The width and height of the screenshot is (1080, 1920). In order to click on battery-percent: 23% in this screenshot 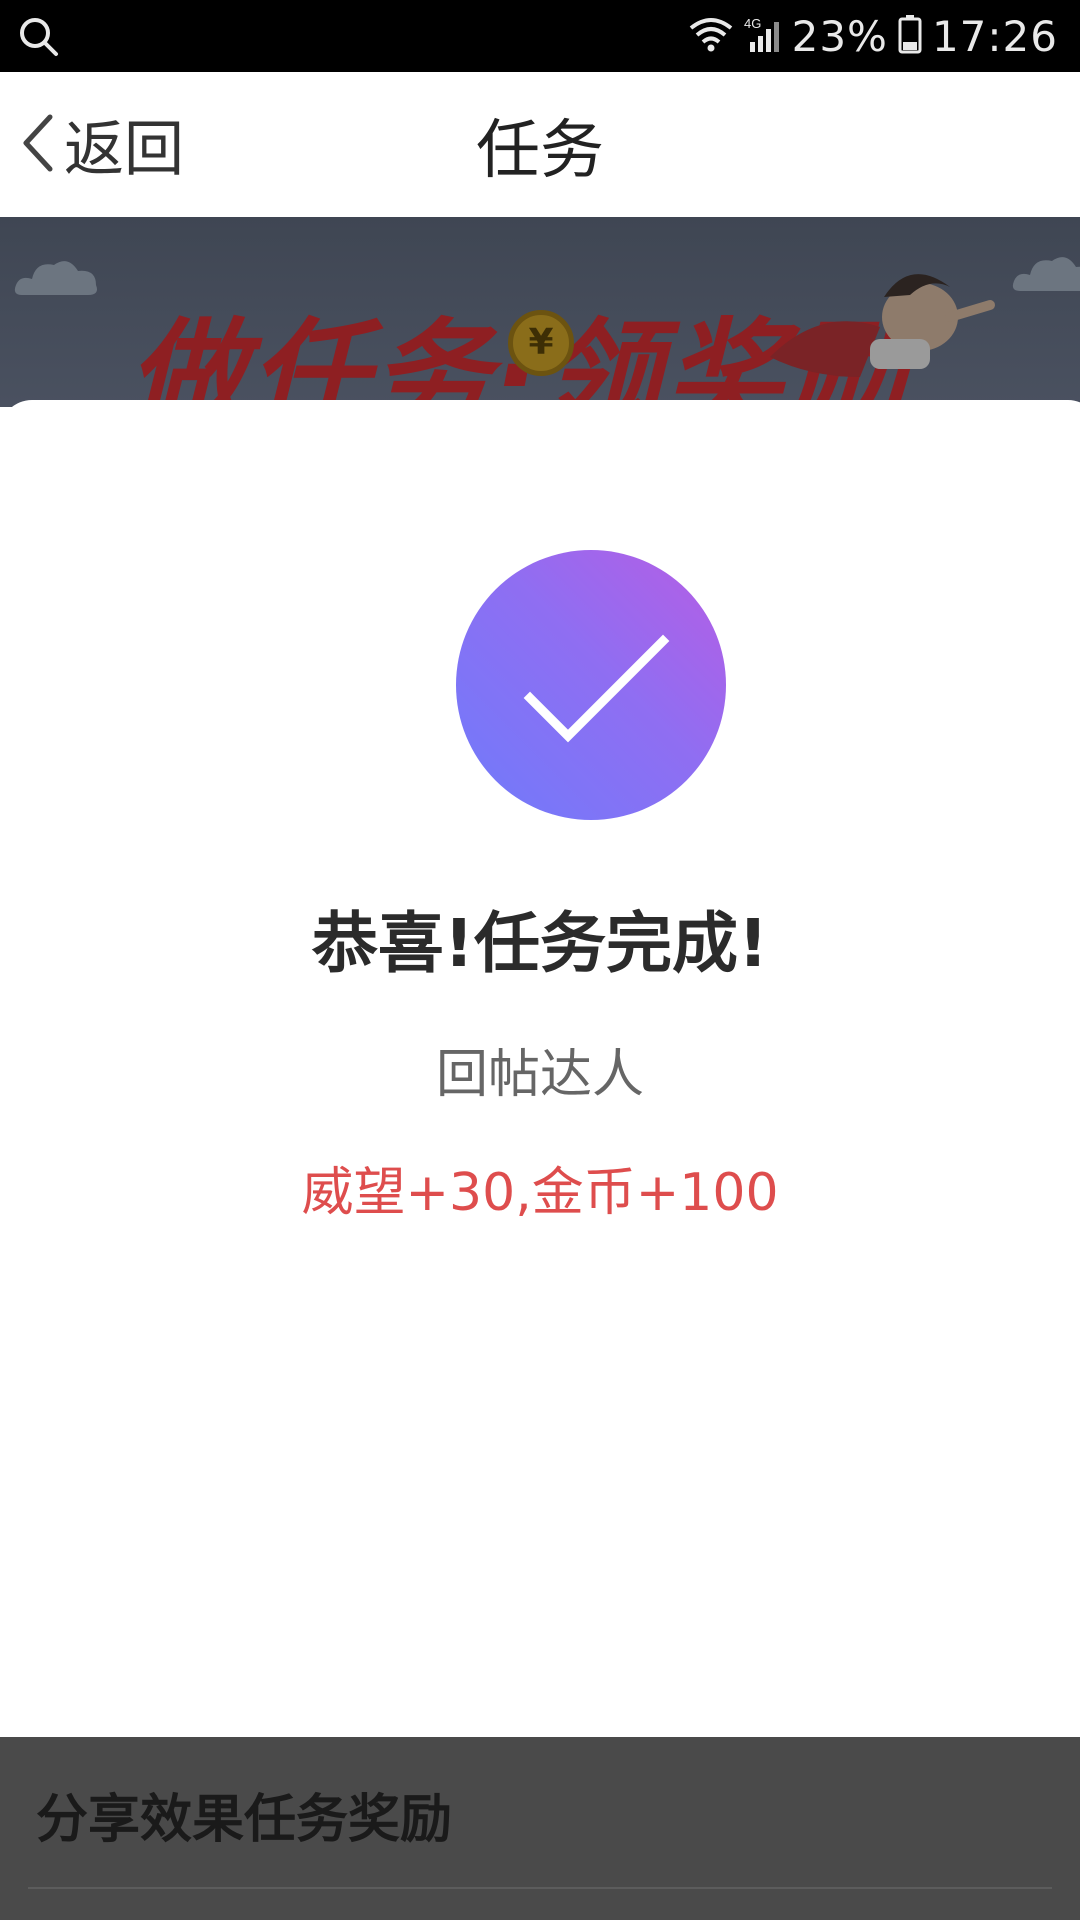, I will do `click(839, 36)`.